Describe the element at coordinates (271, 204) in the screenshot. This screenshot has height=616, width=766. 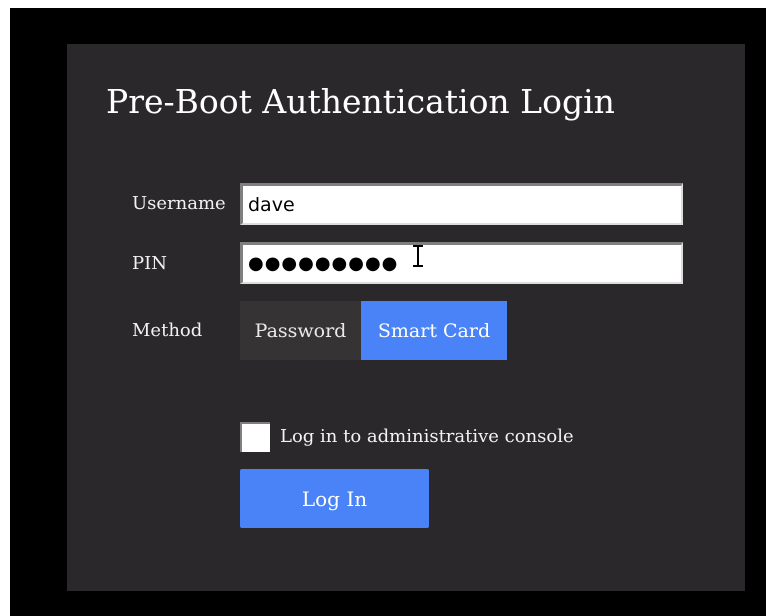
I see `username-value: dave` at that location.